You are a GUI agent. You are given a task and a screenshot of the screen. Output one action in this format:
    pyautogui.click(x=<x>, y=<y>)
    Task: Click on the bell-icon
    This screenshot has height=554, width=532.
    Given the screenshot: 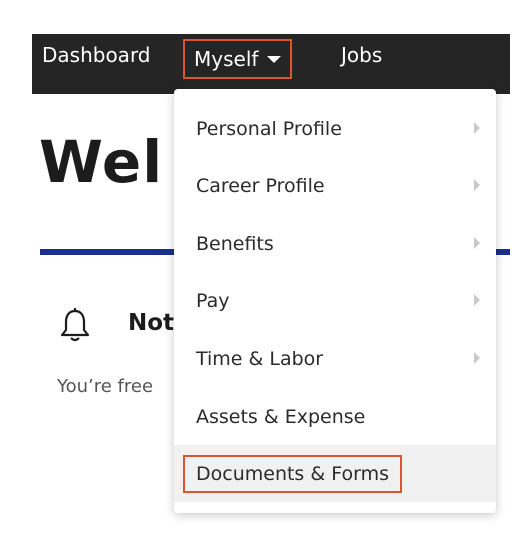 What is the action you would take?
    pyautogui.click(x=75, y=325)
    